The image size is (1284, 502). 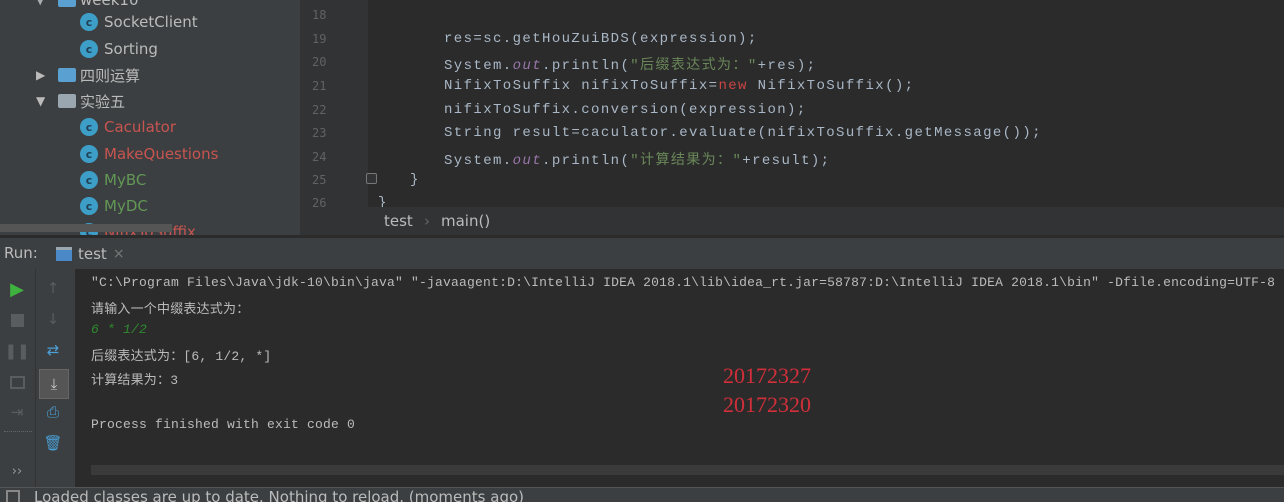 What do you see at coordinates (54, 384) in the screenshot?
I see `scroll-to-end-icon: ⤓` at bounding box center [54, 384].